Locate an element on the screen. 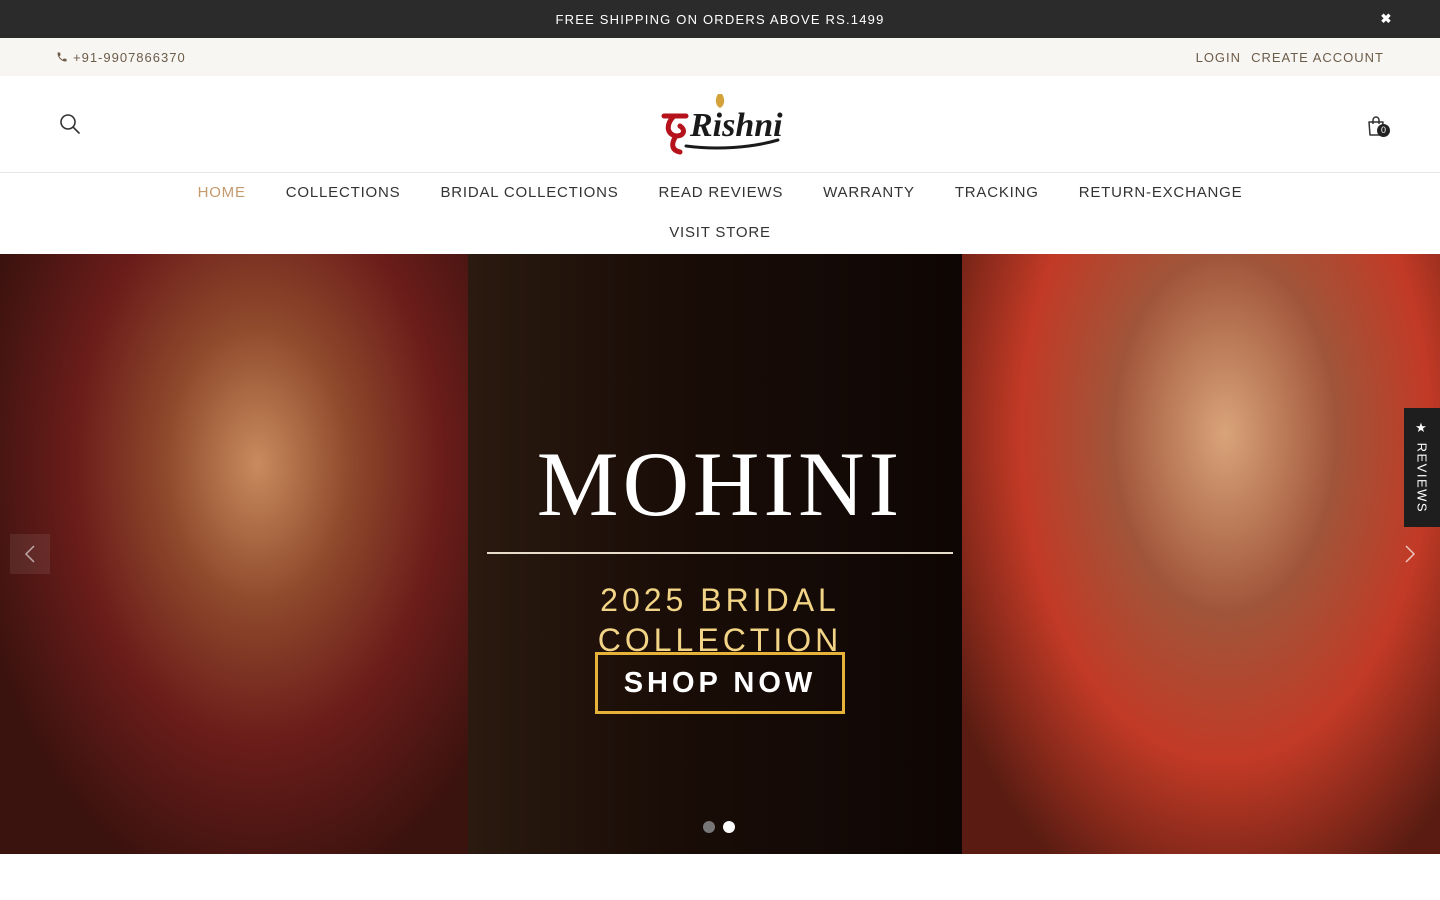 This screenshot has height=900, width=1440. login-link: LOGIN is located at coordinates (1218, 57).